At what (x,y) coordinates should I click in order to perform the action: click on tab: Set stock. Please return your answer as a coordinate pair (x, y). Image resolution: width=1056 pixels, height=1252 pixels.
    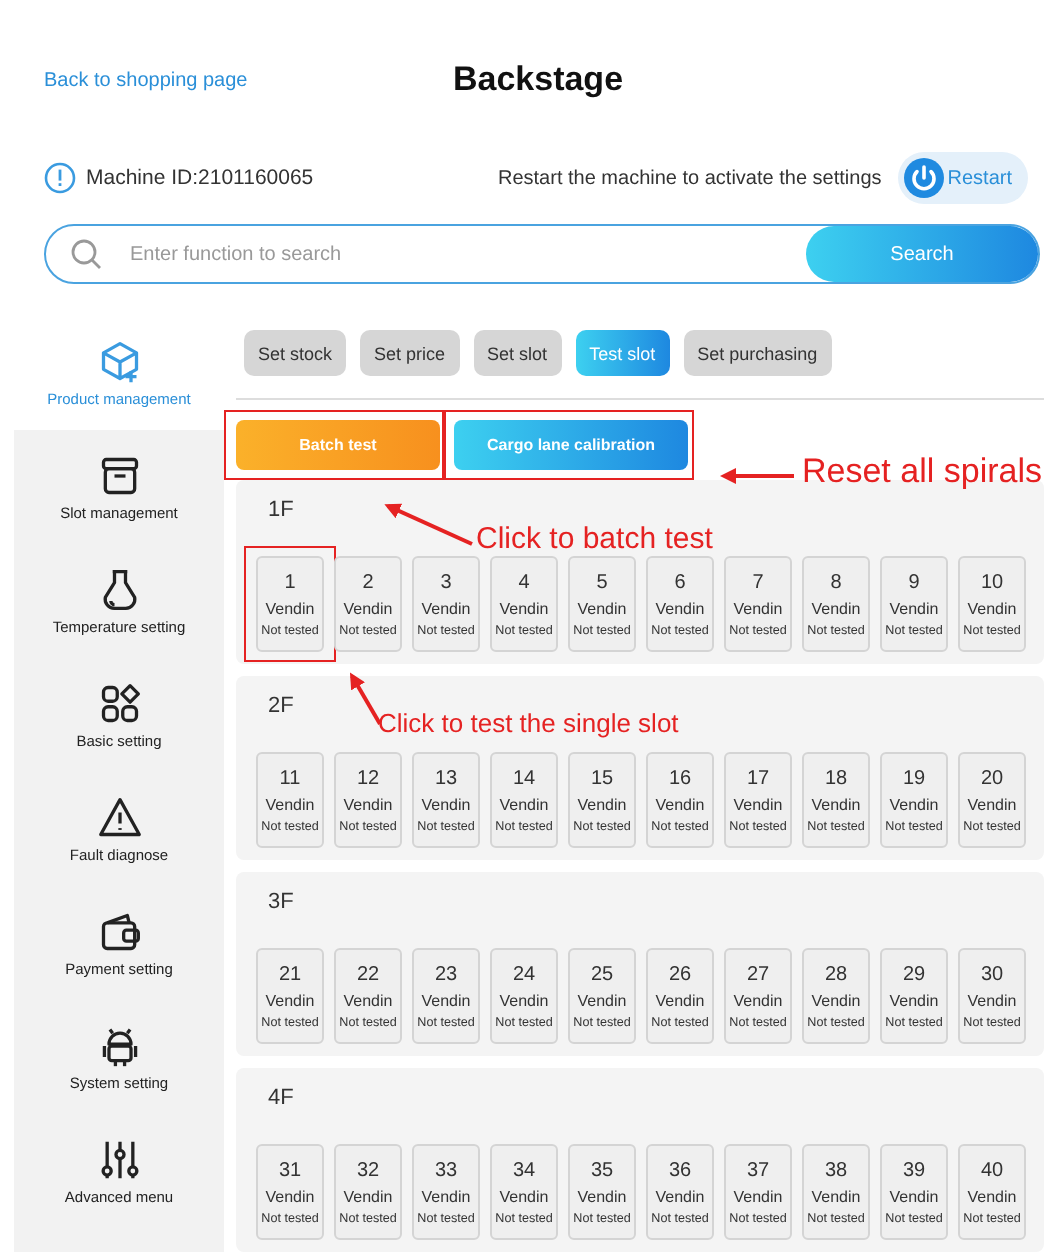
    Looking at the image, I should click on (295, 353).